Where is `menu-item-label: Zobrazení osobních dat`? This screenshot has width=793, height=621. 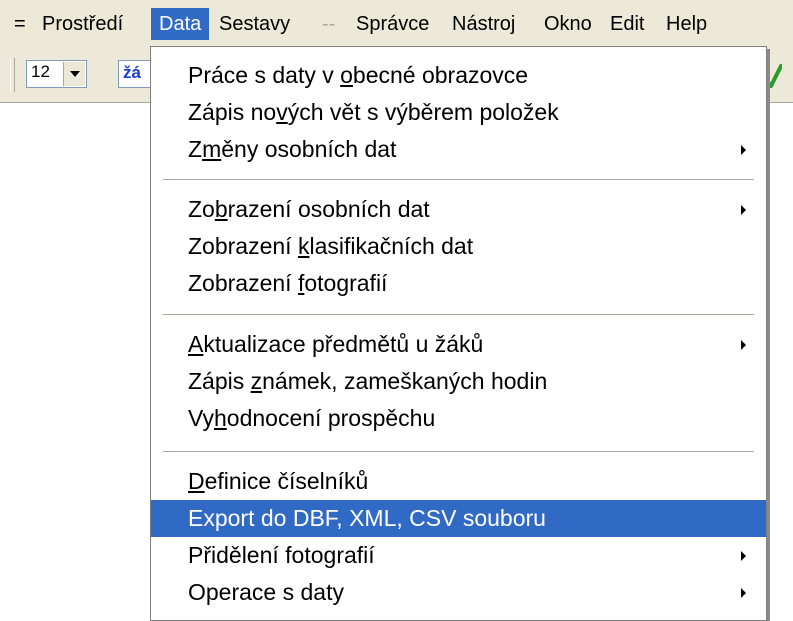
menu-item-label: Zobrazení osobních dat is located at coordinates (309, 209).